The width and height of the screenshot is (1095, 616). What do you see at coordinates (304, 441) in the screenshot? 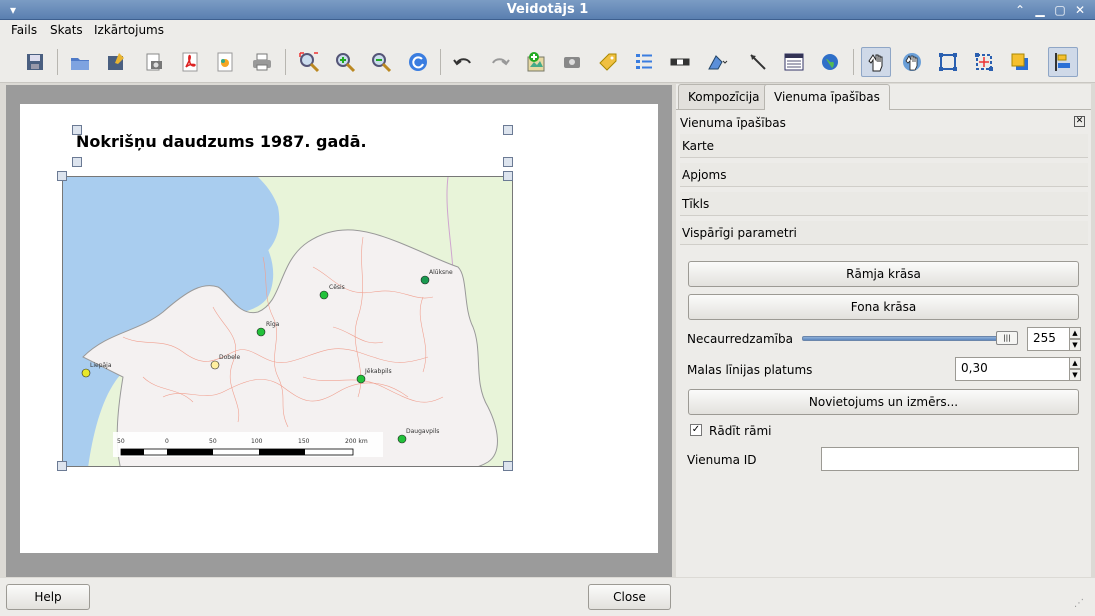
I see `scalebar-label: 150` at bounding box center [304, 441].